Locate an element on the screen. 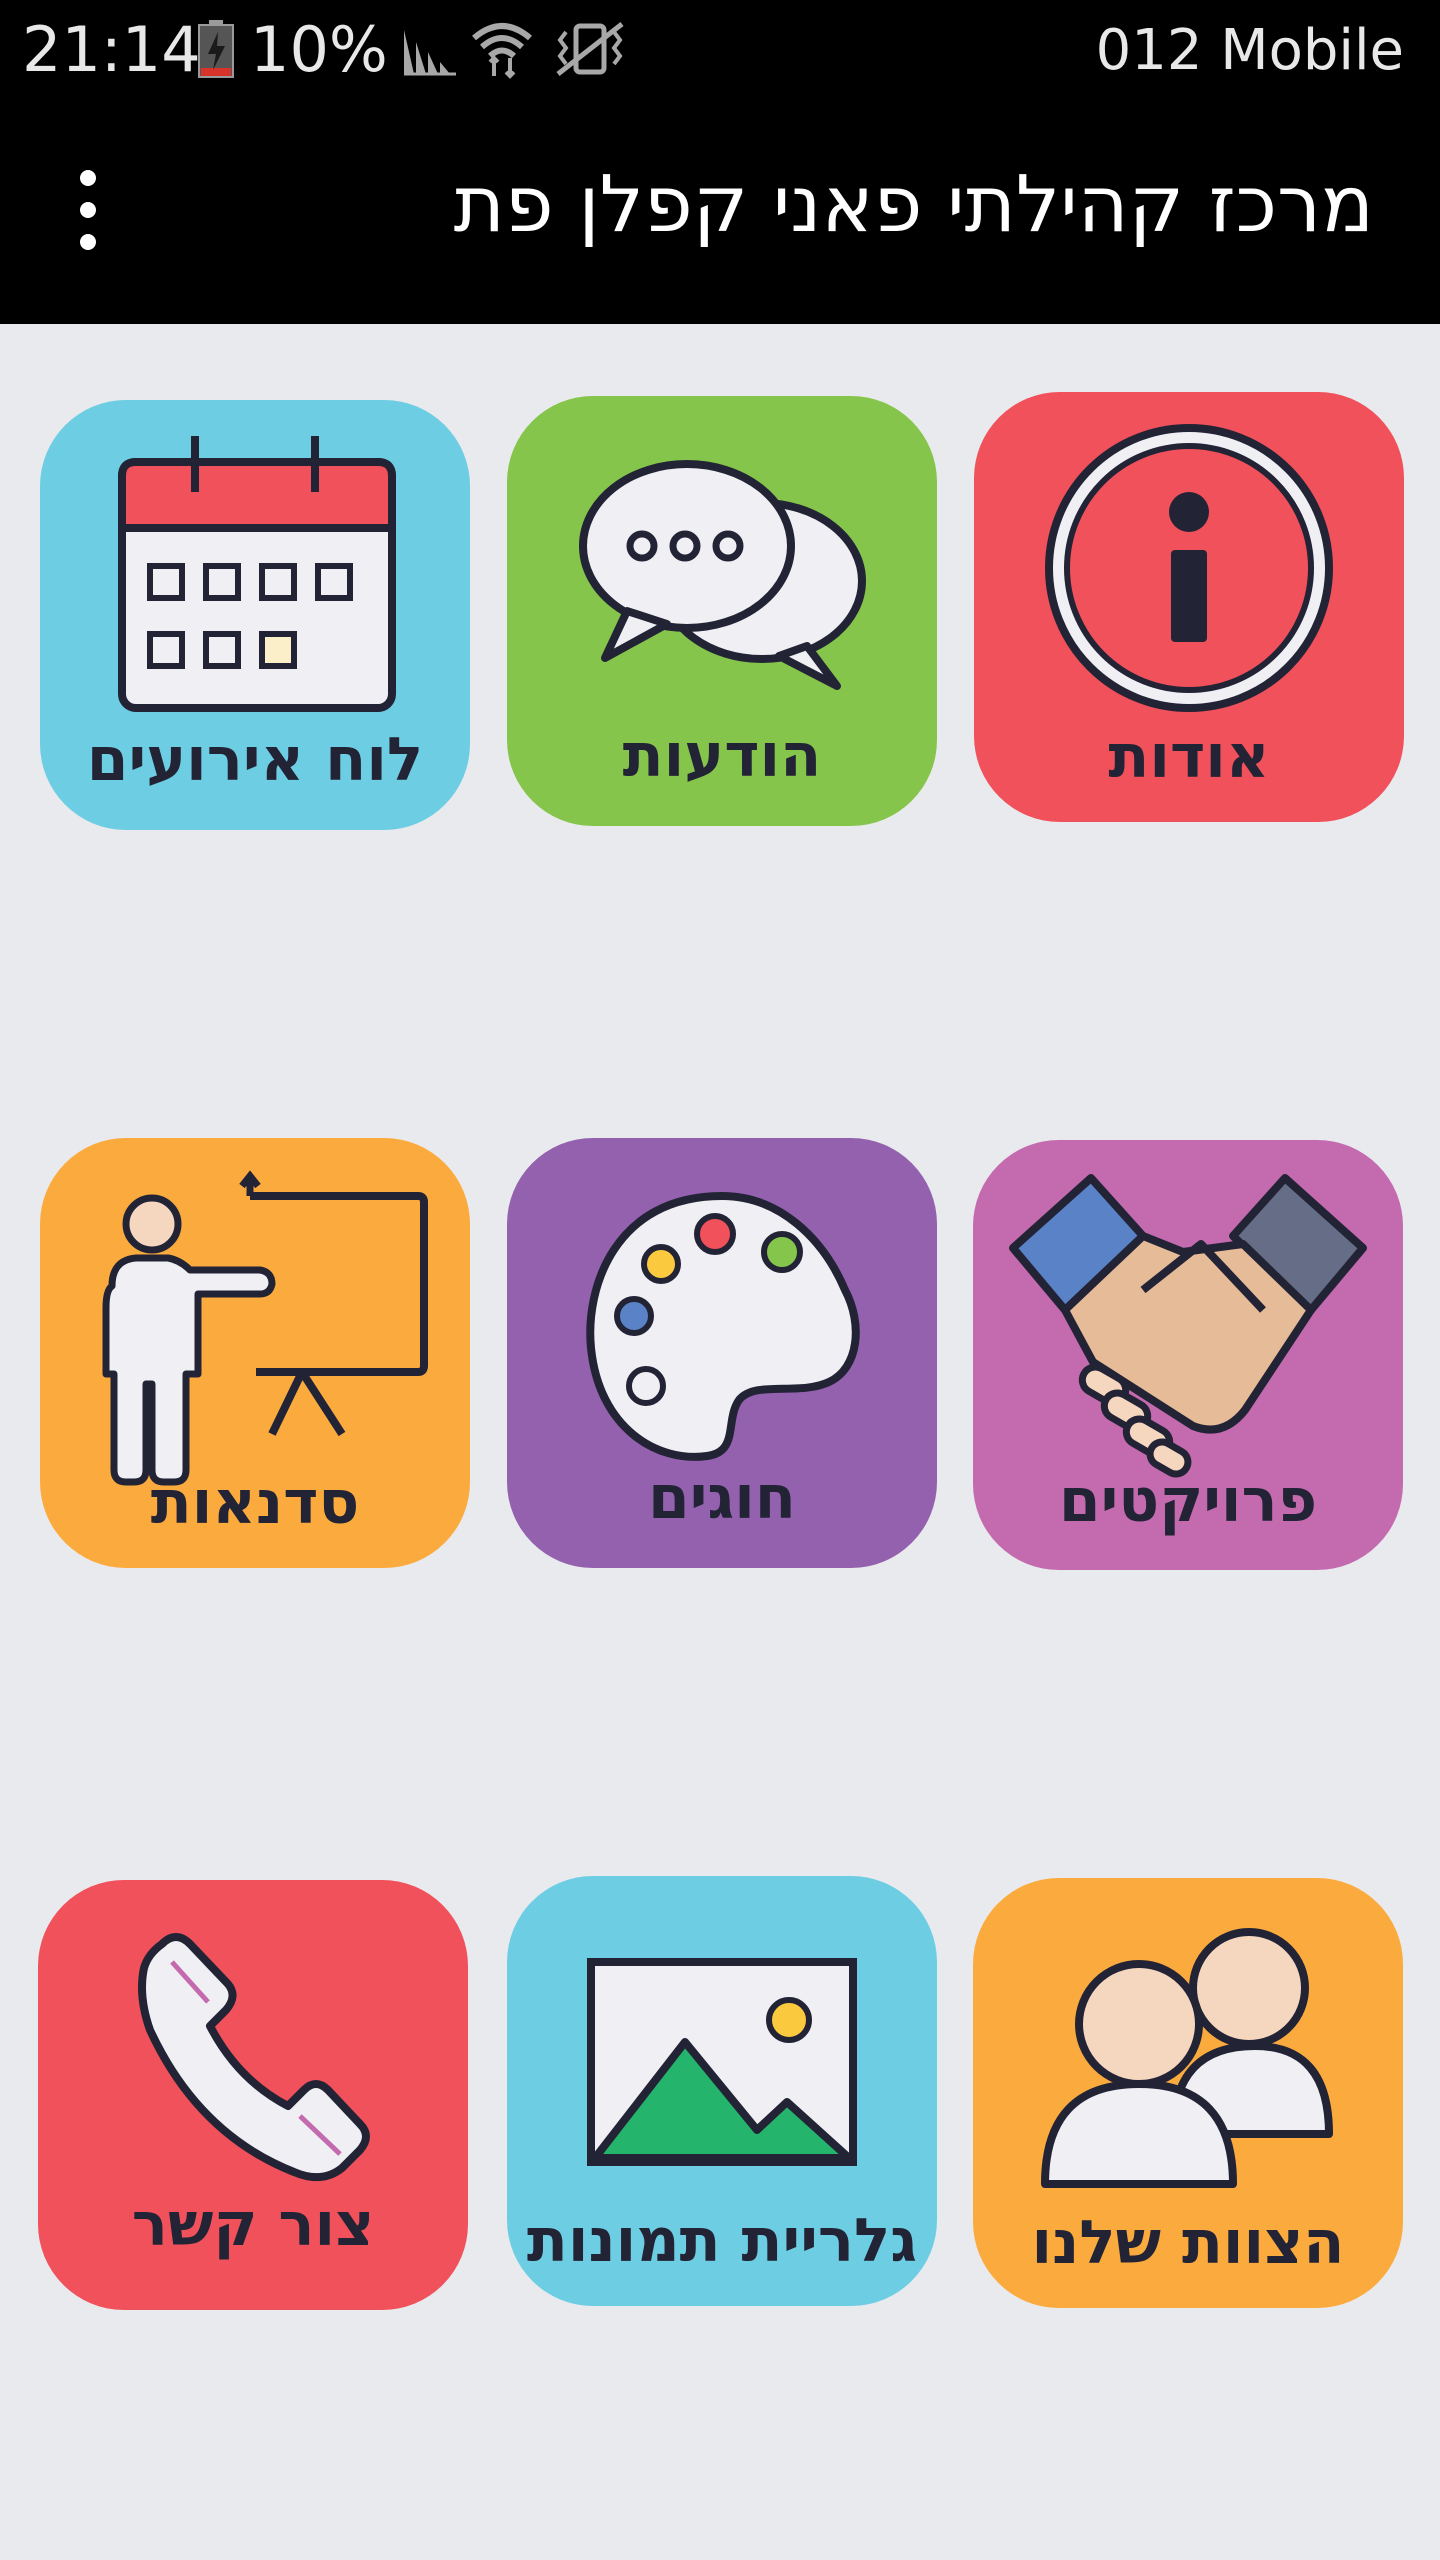 The height and width of the screenshot is (2560, 1440). tile-events-calendar: לוח אירועים is located at coordinates (255, 615).